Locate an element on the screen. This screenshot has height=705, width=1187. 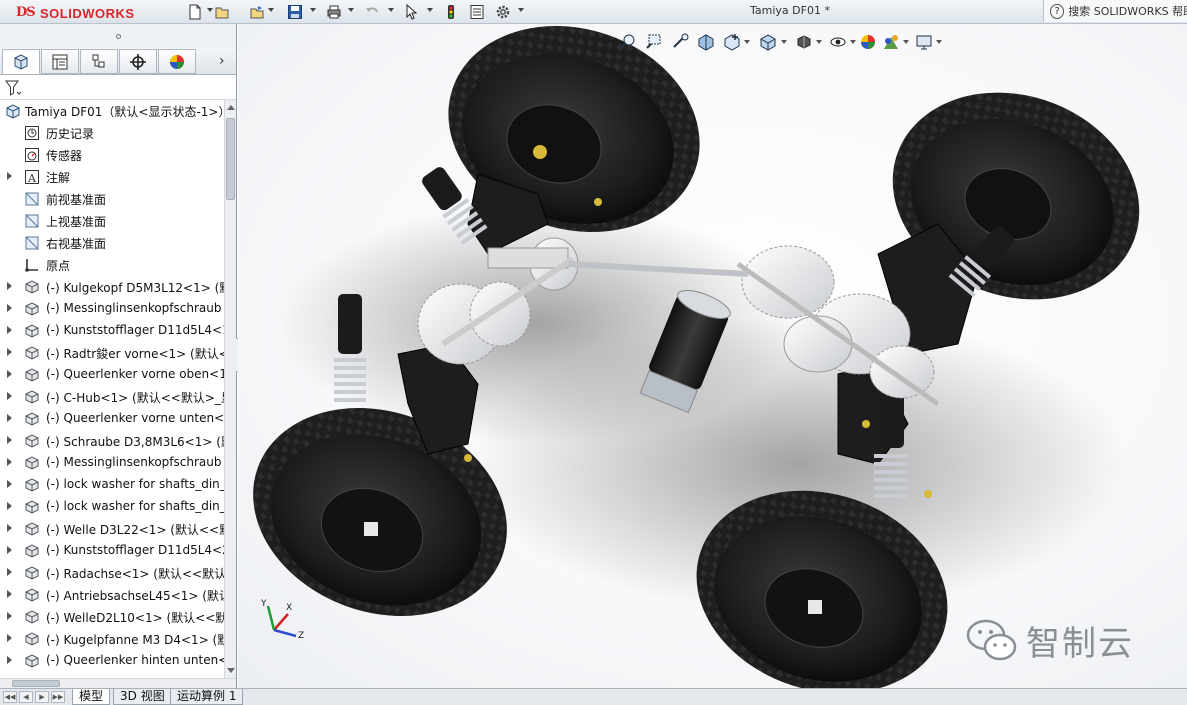
scroll-down-arrow-icon is located at coordinates (231, 670).